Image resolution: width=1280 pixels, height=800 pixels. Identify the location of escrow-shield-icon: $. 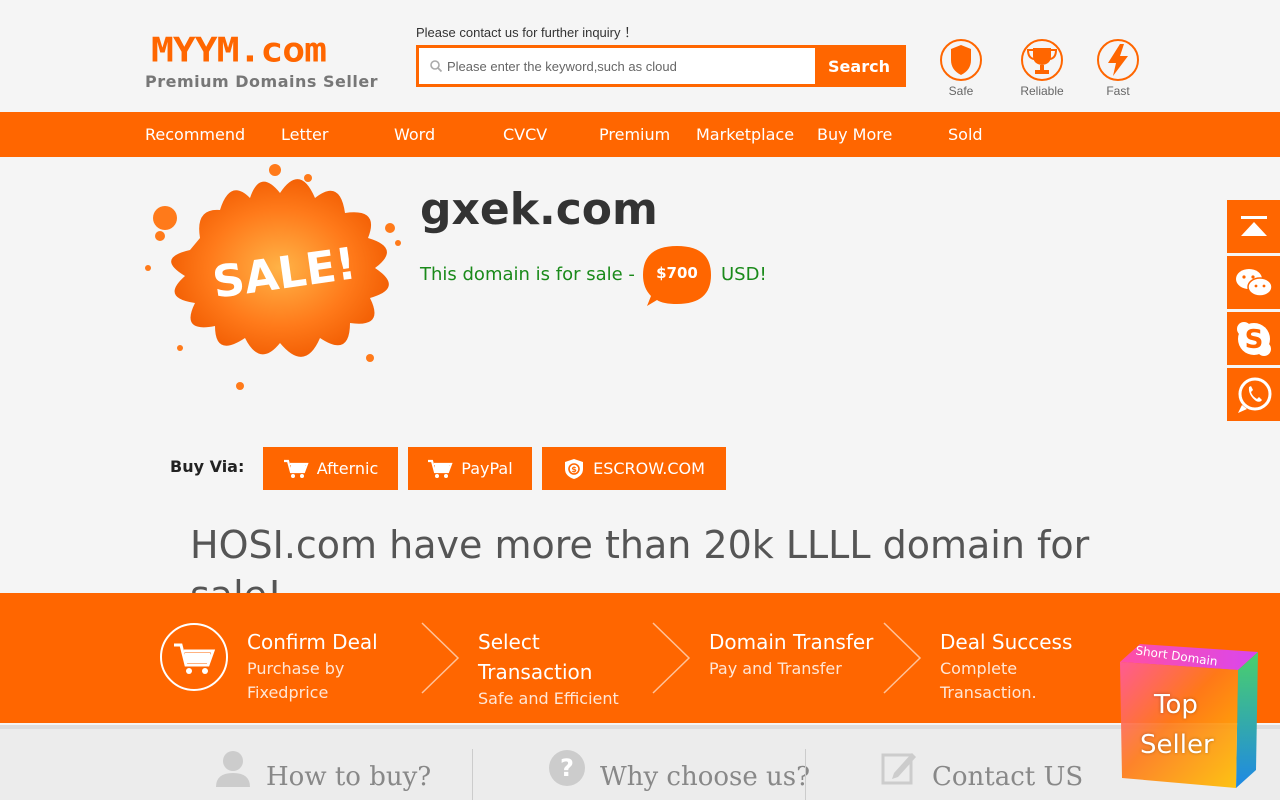
(574, 468).